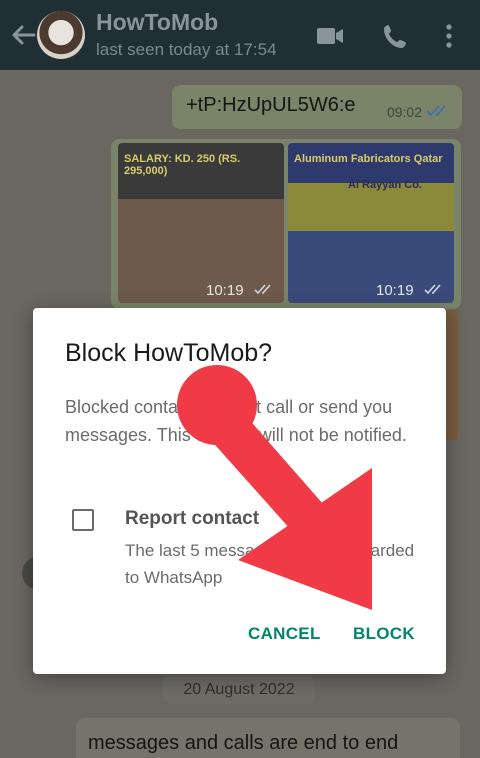 The height and width of the screenshot is (758, 480). Describe the element at coordinates (23, 35) in the screenshot. I see `back-arrow-icon` at that location.